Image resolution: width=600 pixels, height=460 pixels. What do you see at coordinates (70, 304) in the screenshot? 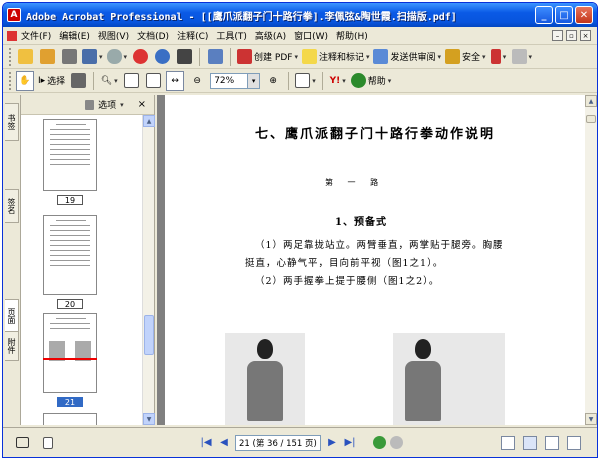
I see `thumb-label-20: 20` at bounding box center [70, 304].